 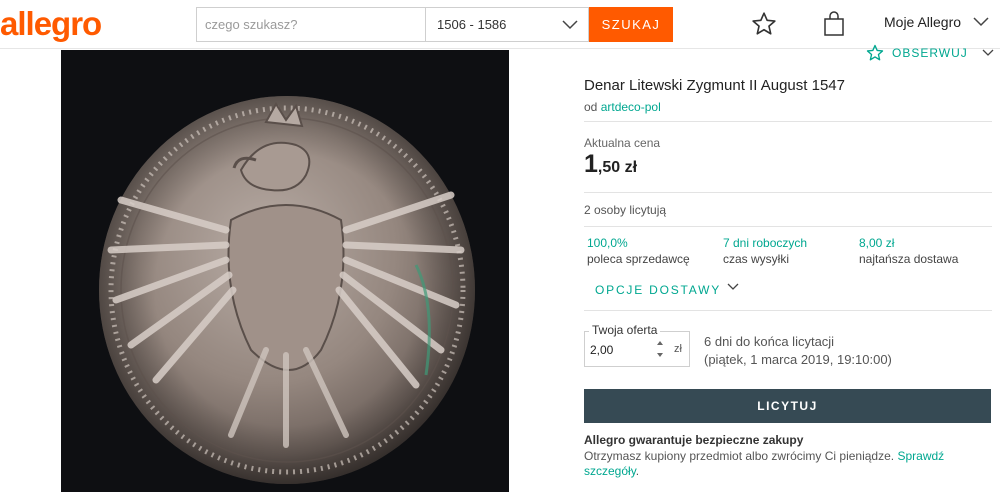 I want to click on bid-amount-input, so click(x=621, y=350).